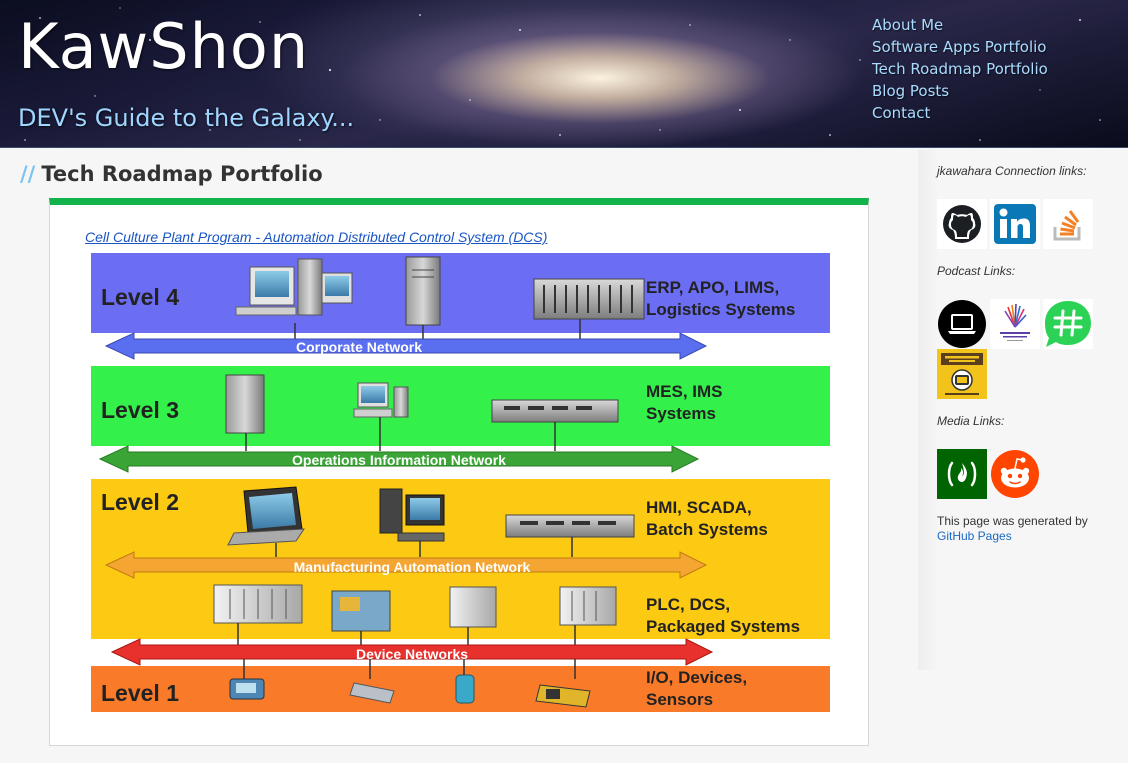 The width and height of the screenshot is (1128, 763). I want to click on site-title: KawShon, so click(163, 46).